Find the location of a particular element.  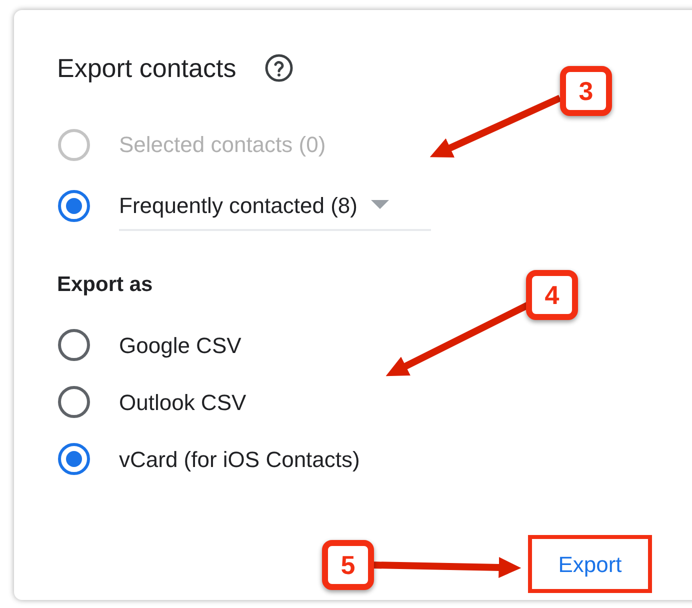

contact-group-dropdown: Frequently contacted (8) is located at coordinates (275, 206).